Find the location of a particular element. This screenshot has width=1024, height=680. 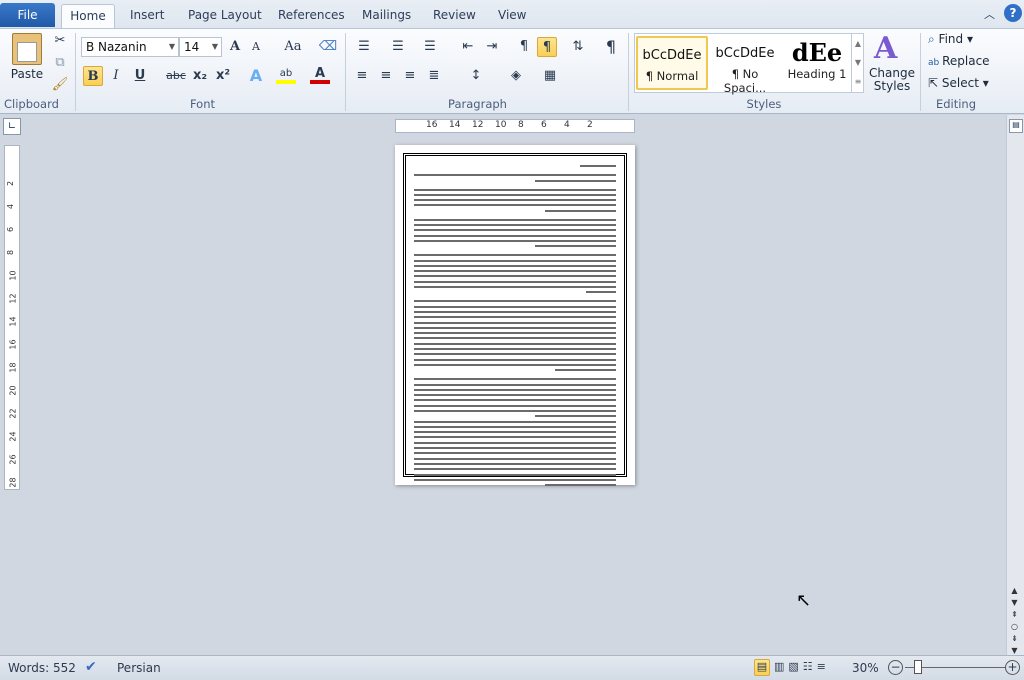

view-buttons: ▥▧☷≡ is located at coordinates (802, 666).